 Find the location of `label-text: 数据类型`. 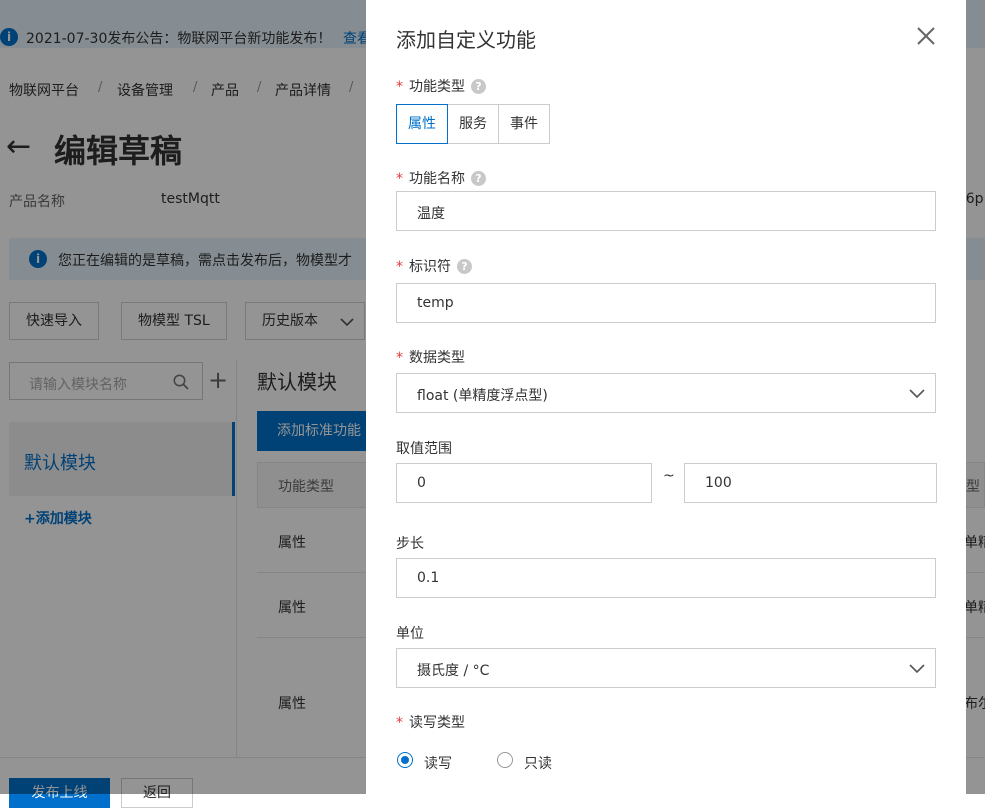

label-text: 数据类型 is located at coordinates (437, 358).